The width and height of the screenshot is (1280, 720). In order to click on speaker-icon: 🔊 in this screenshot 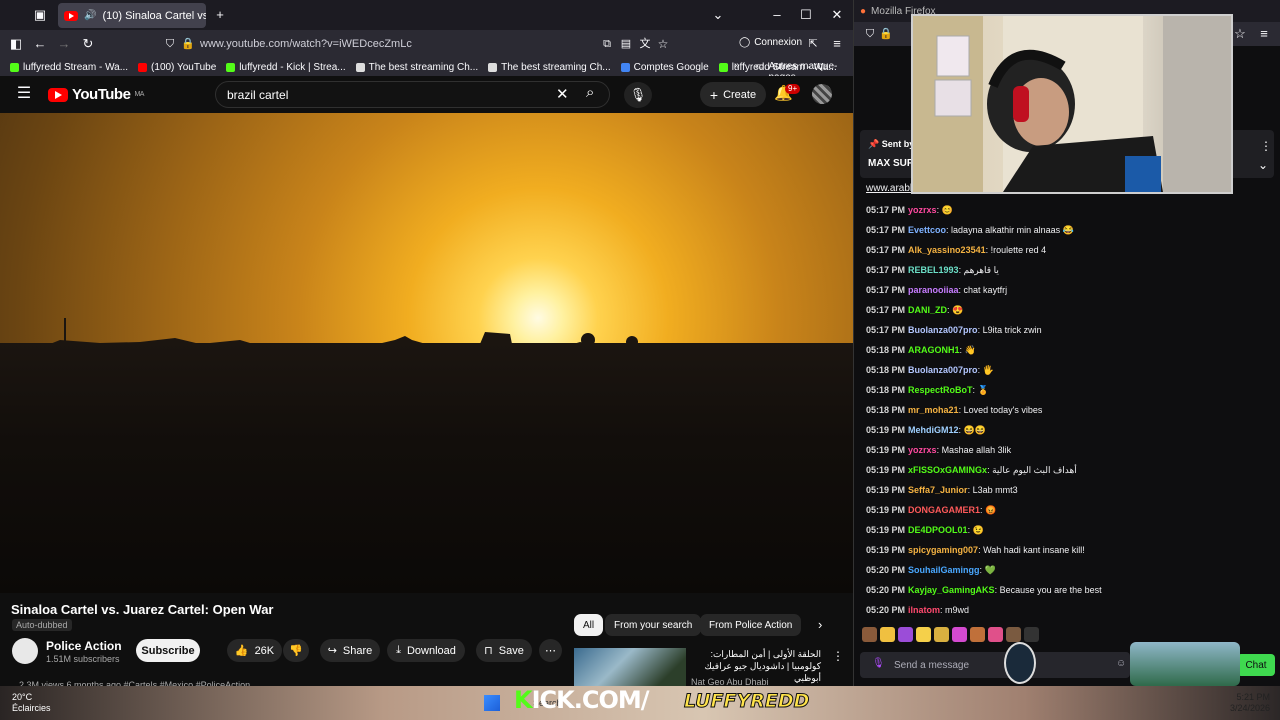, I will do `click(90, 15)`.